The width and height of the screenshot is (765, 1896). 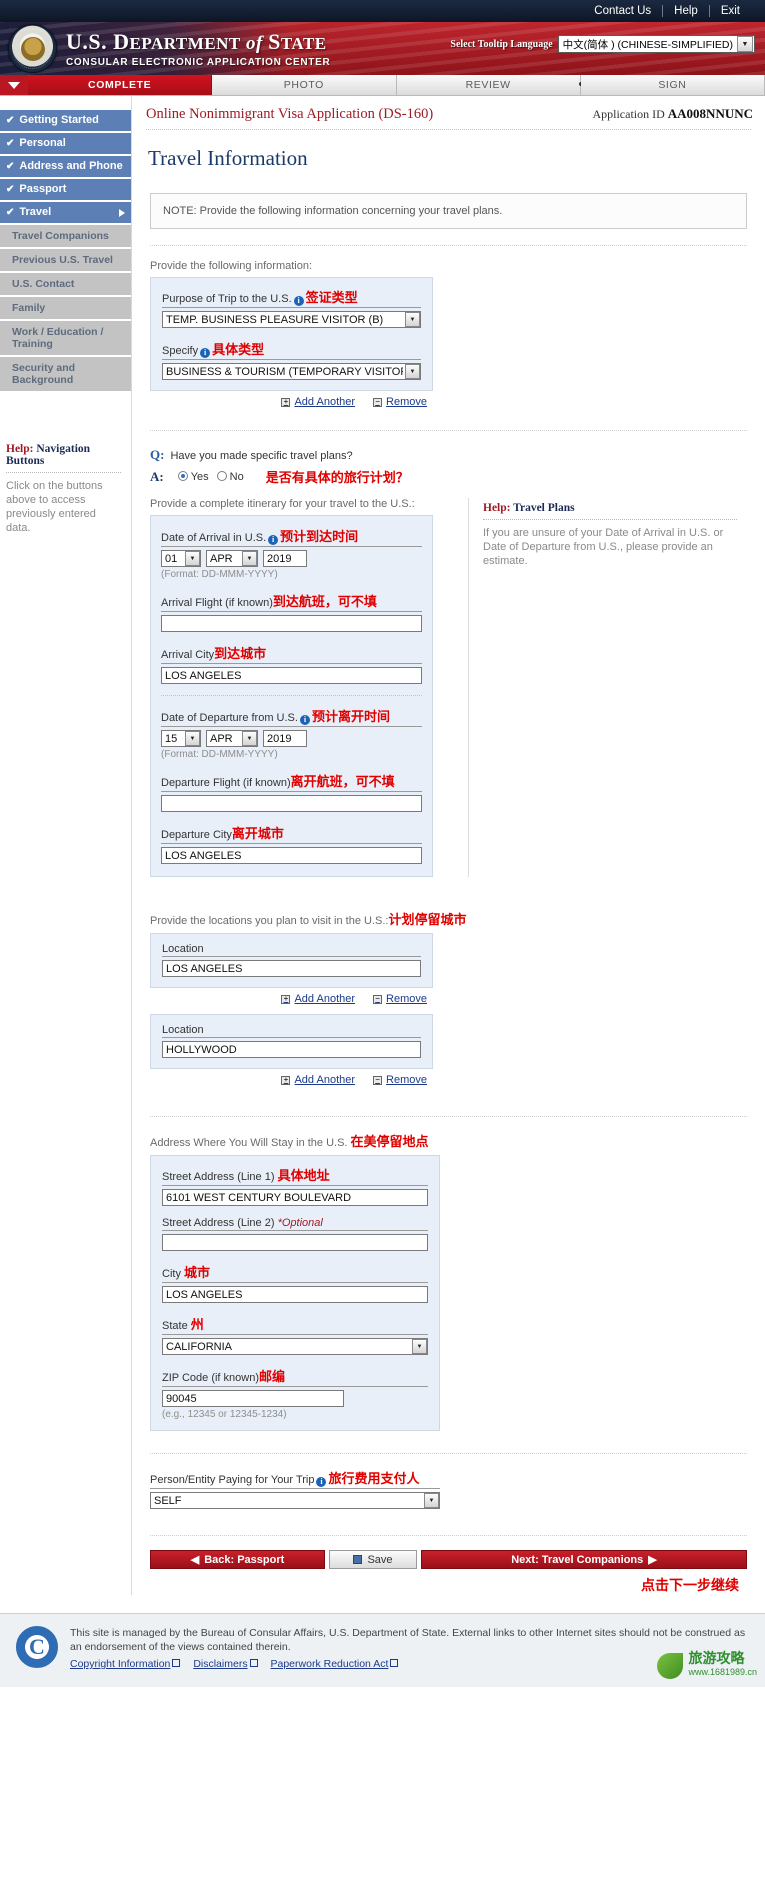 I want to click on sidebar-item-work-education-training: Work / Education / Training, so click(x=65, y=338).